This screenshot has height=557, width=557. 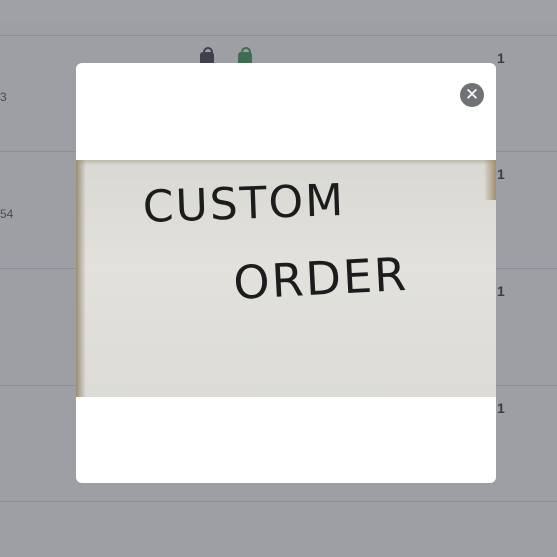 What do you see at coordinates (286, 162) in the screenshot?
I see `photo-edge` at bounding box center [286, 162].